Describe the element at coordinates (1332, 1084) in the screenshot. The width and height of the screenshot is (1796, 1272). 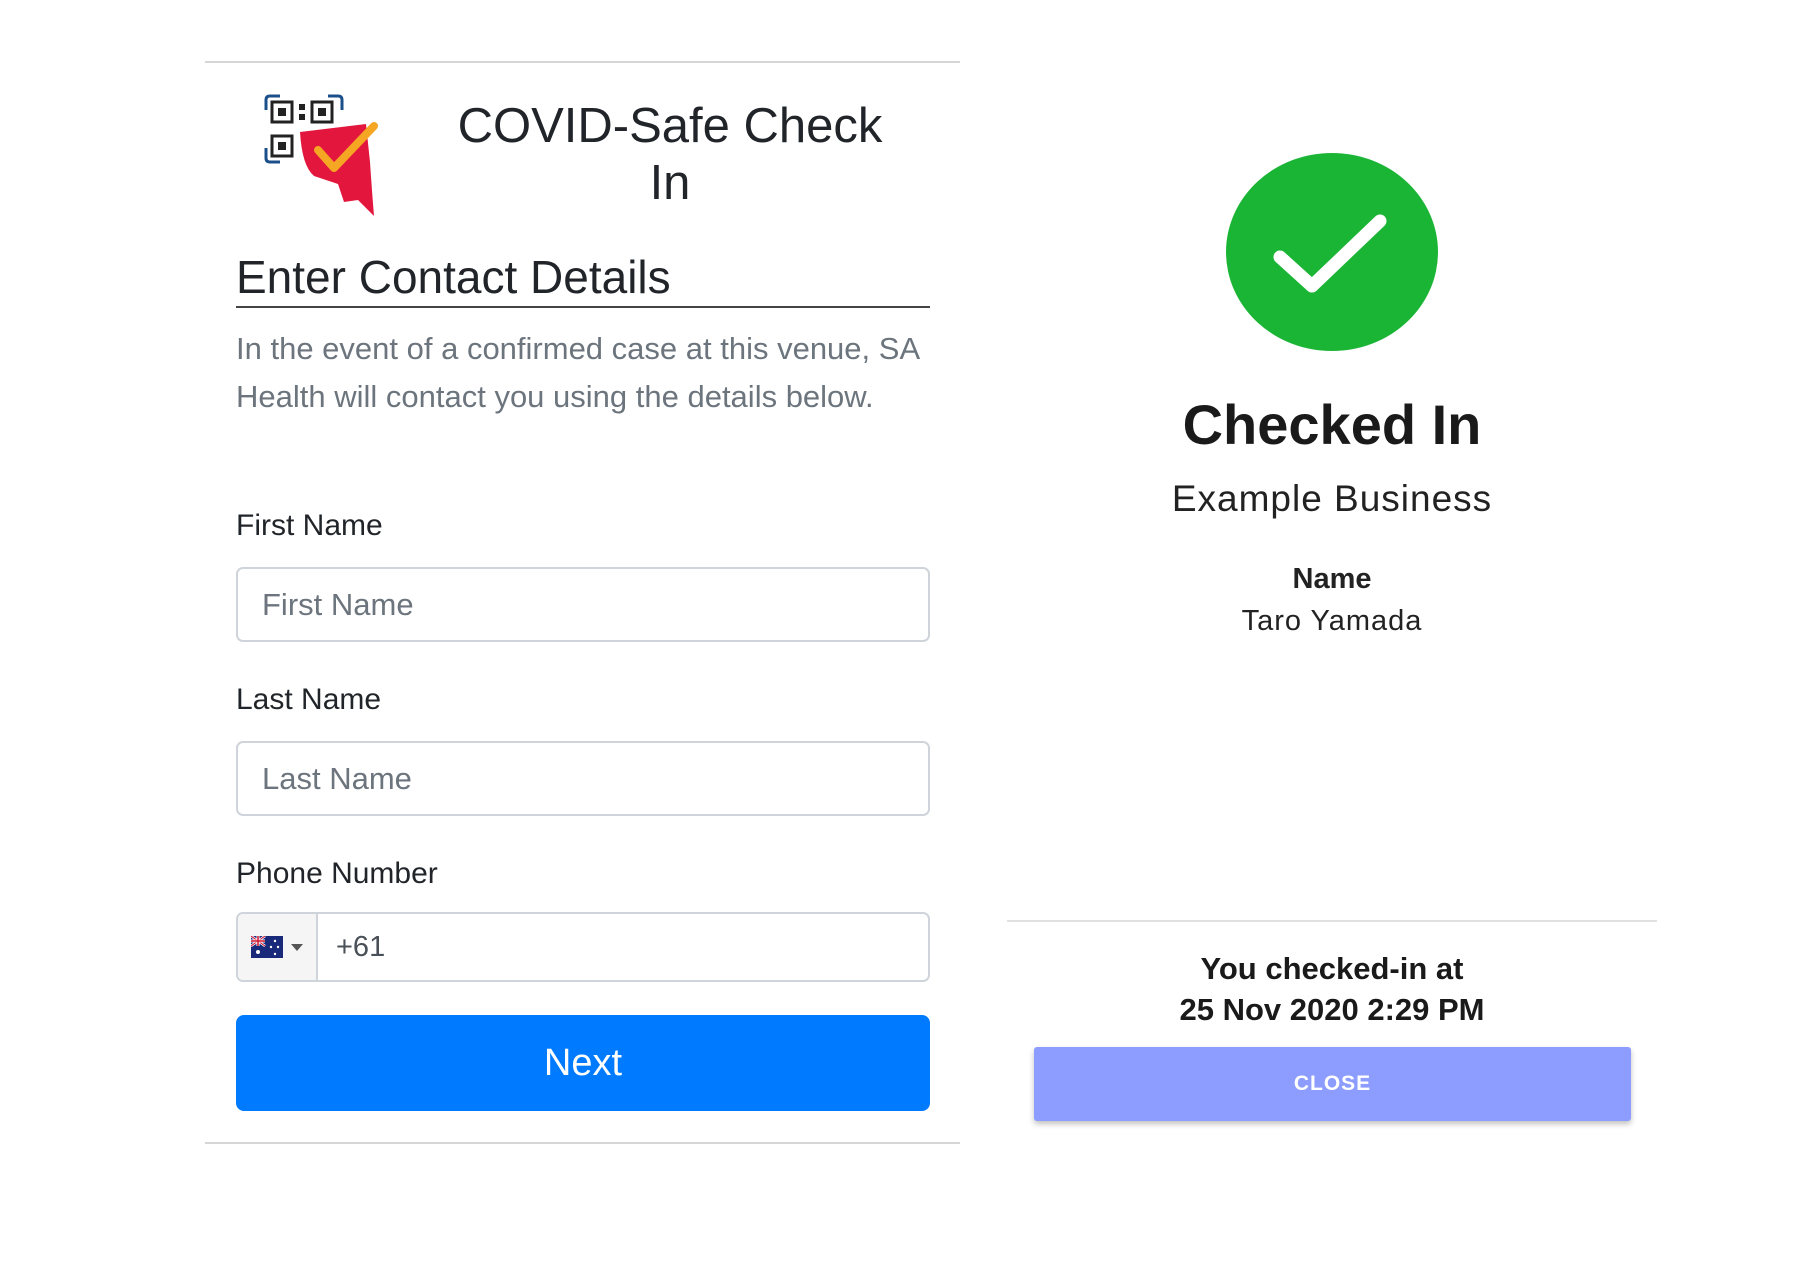
I see `close-button: CLOSE` at that location.